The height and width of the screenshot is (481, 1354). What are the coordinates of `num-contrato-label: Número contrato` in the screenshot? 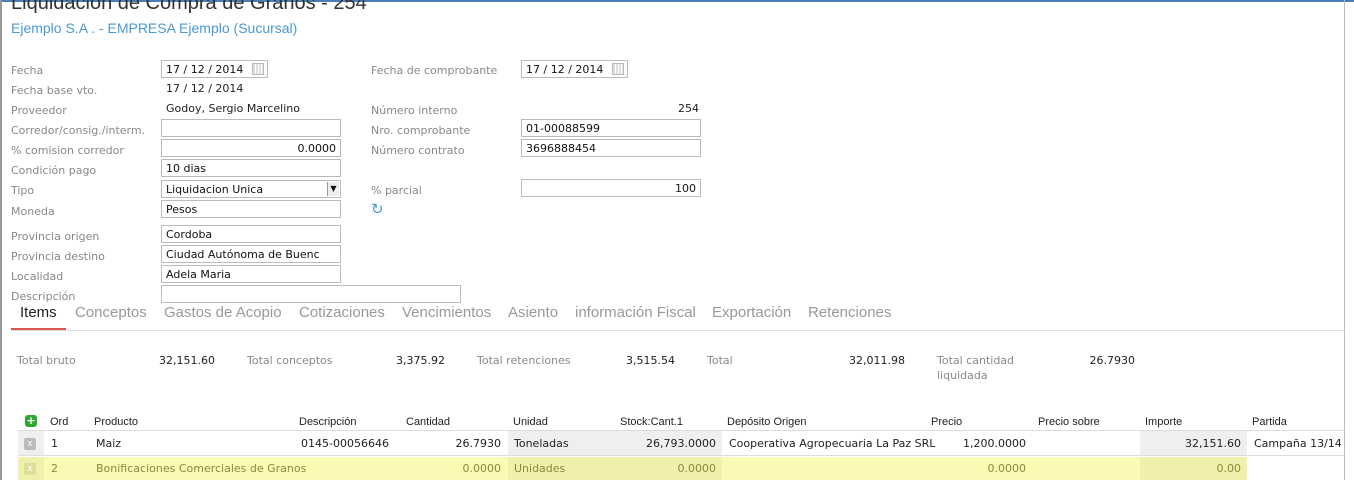 It's located at (418, 150).